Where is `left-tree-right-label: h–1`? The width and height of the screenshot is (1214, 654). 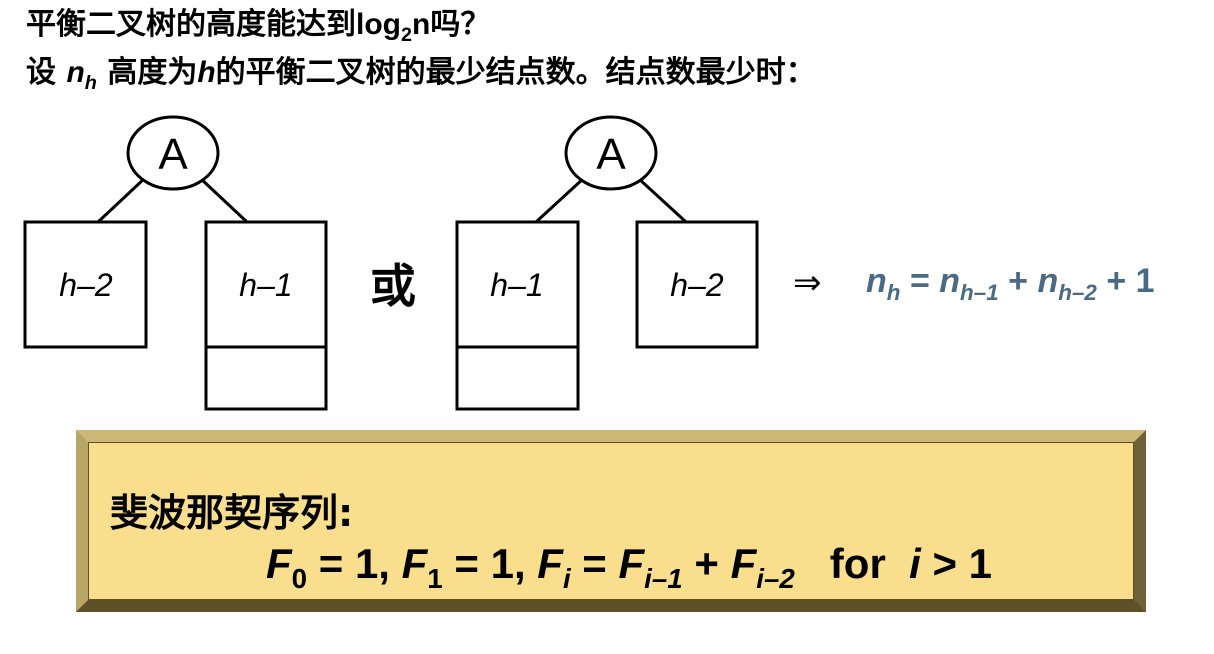
left-tree-right-label: h–1 is located at coordinates (265, 285).